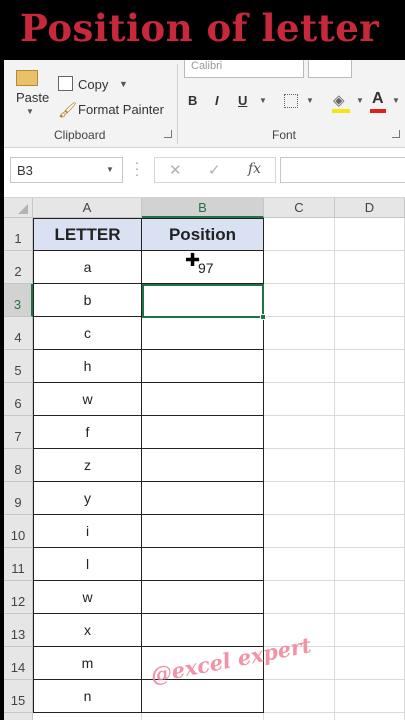 The image size is (405, 720). What do you see at coordinates (342, 170) in the screenshot?
I see `formula-input` at bounding box center [342, 170].